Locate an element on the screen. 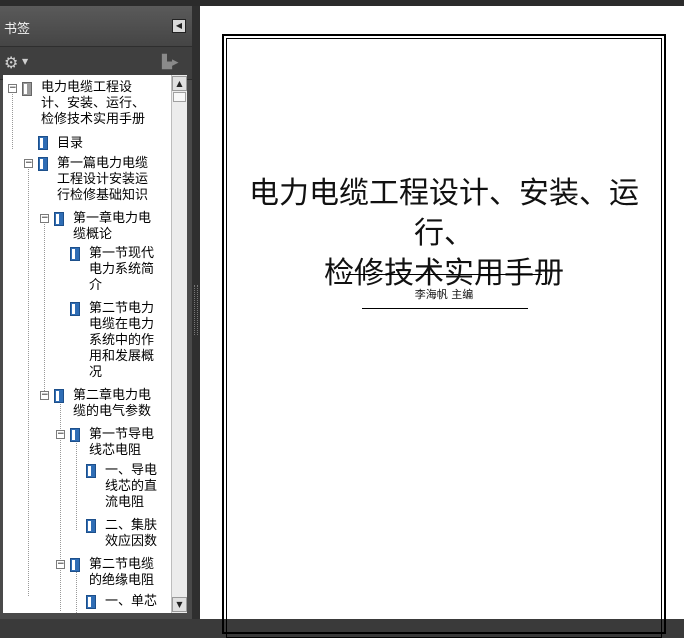  gear-icon: ⚙ is located at coordinates (13, 63).